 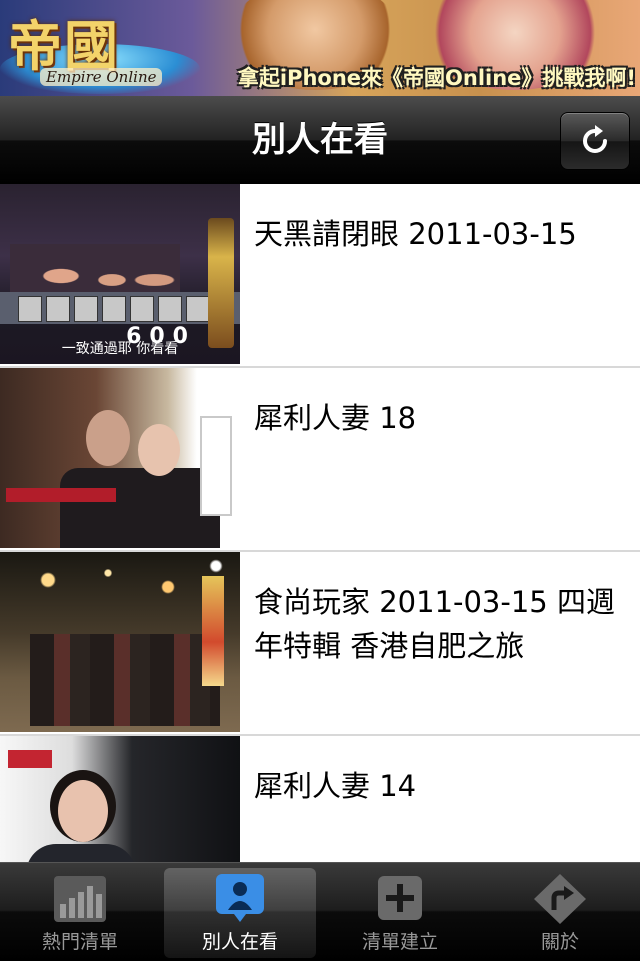 I want to click on ad-logo-subtitle: Empire Online, so click(x=101, y=77).